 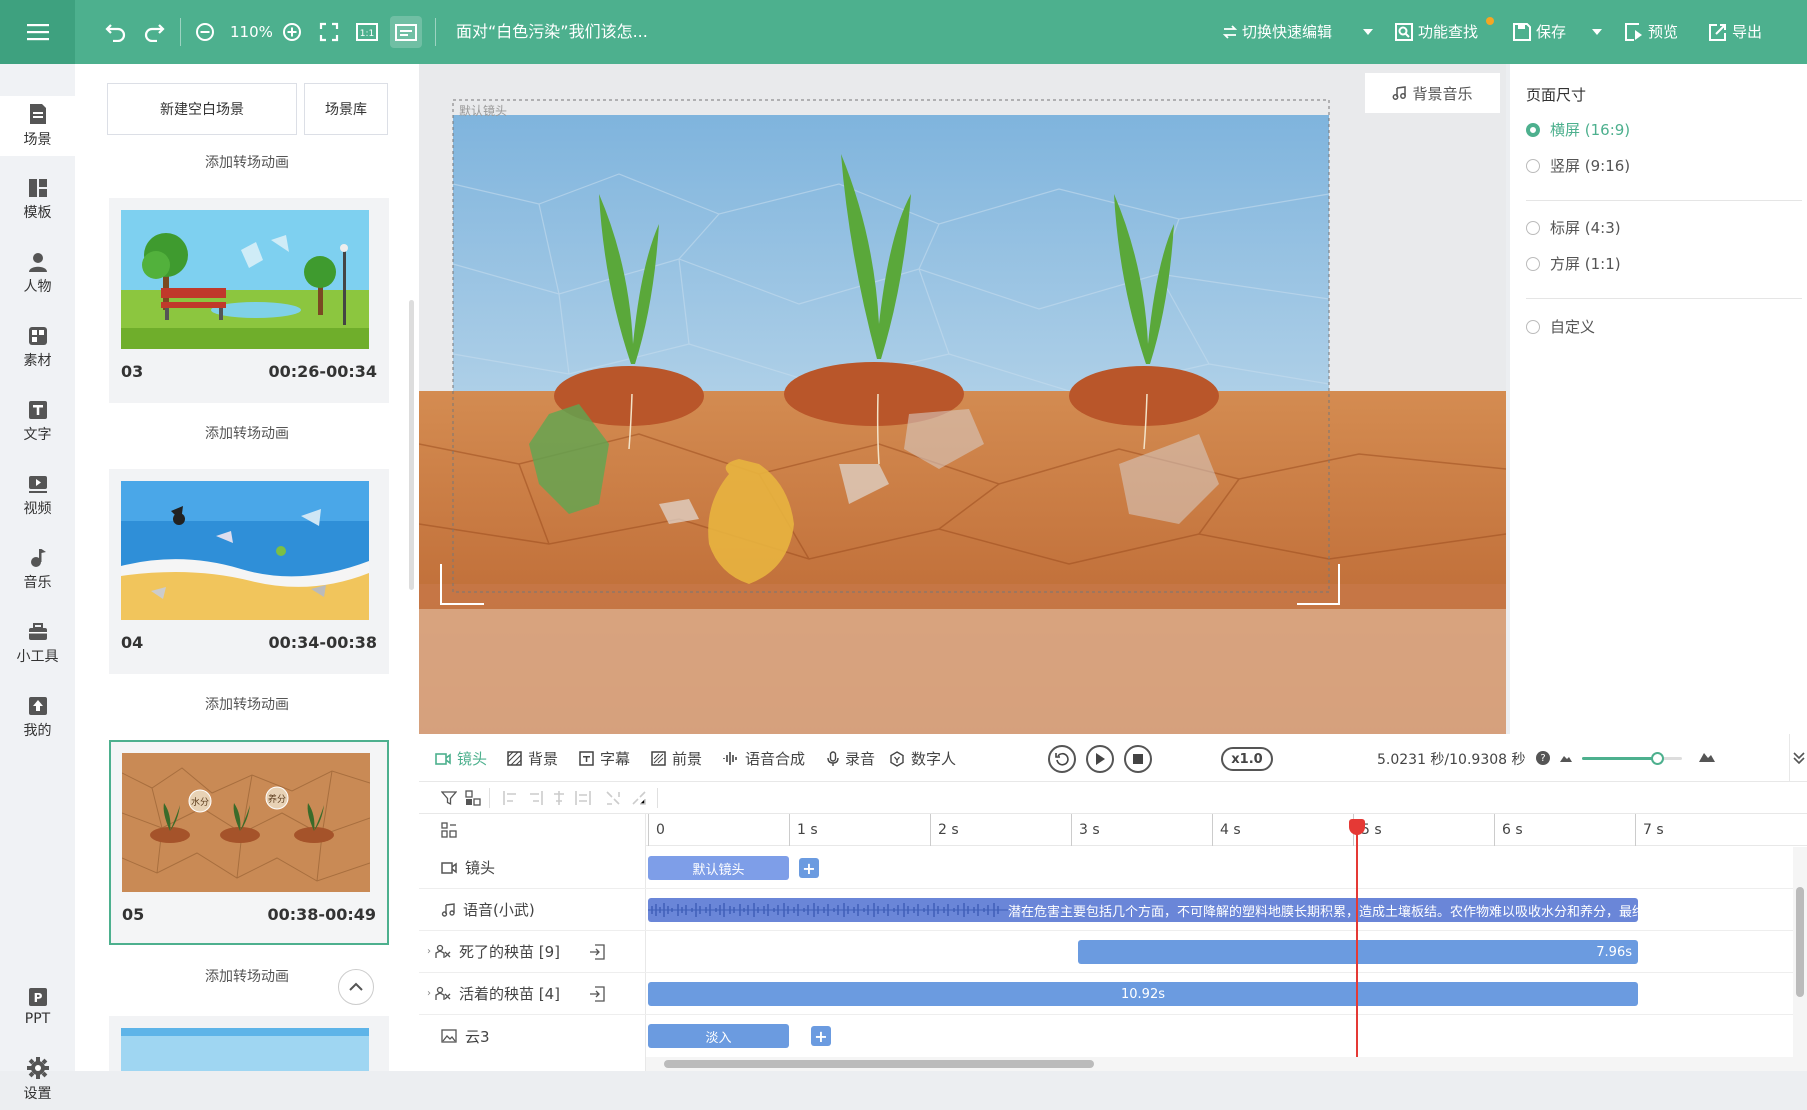 What do you see at coordinates (367, 32) in the screenshot?
I see `actual-size-button: 1:1` at bounding box center [367, 32].